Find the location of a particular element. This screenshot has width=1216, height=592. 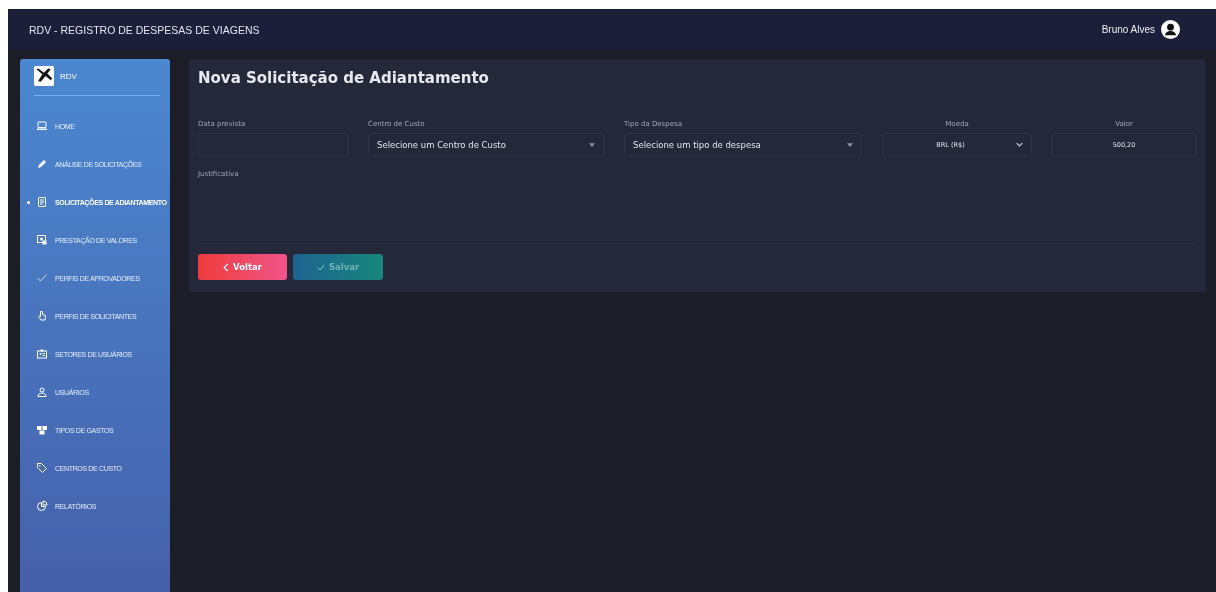

avatar-icon is located at coordinates (1170, 29).